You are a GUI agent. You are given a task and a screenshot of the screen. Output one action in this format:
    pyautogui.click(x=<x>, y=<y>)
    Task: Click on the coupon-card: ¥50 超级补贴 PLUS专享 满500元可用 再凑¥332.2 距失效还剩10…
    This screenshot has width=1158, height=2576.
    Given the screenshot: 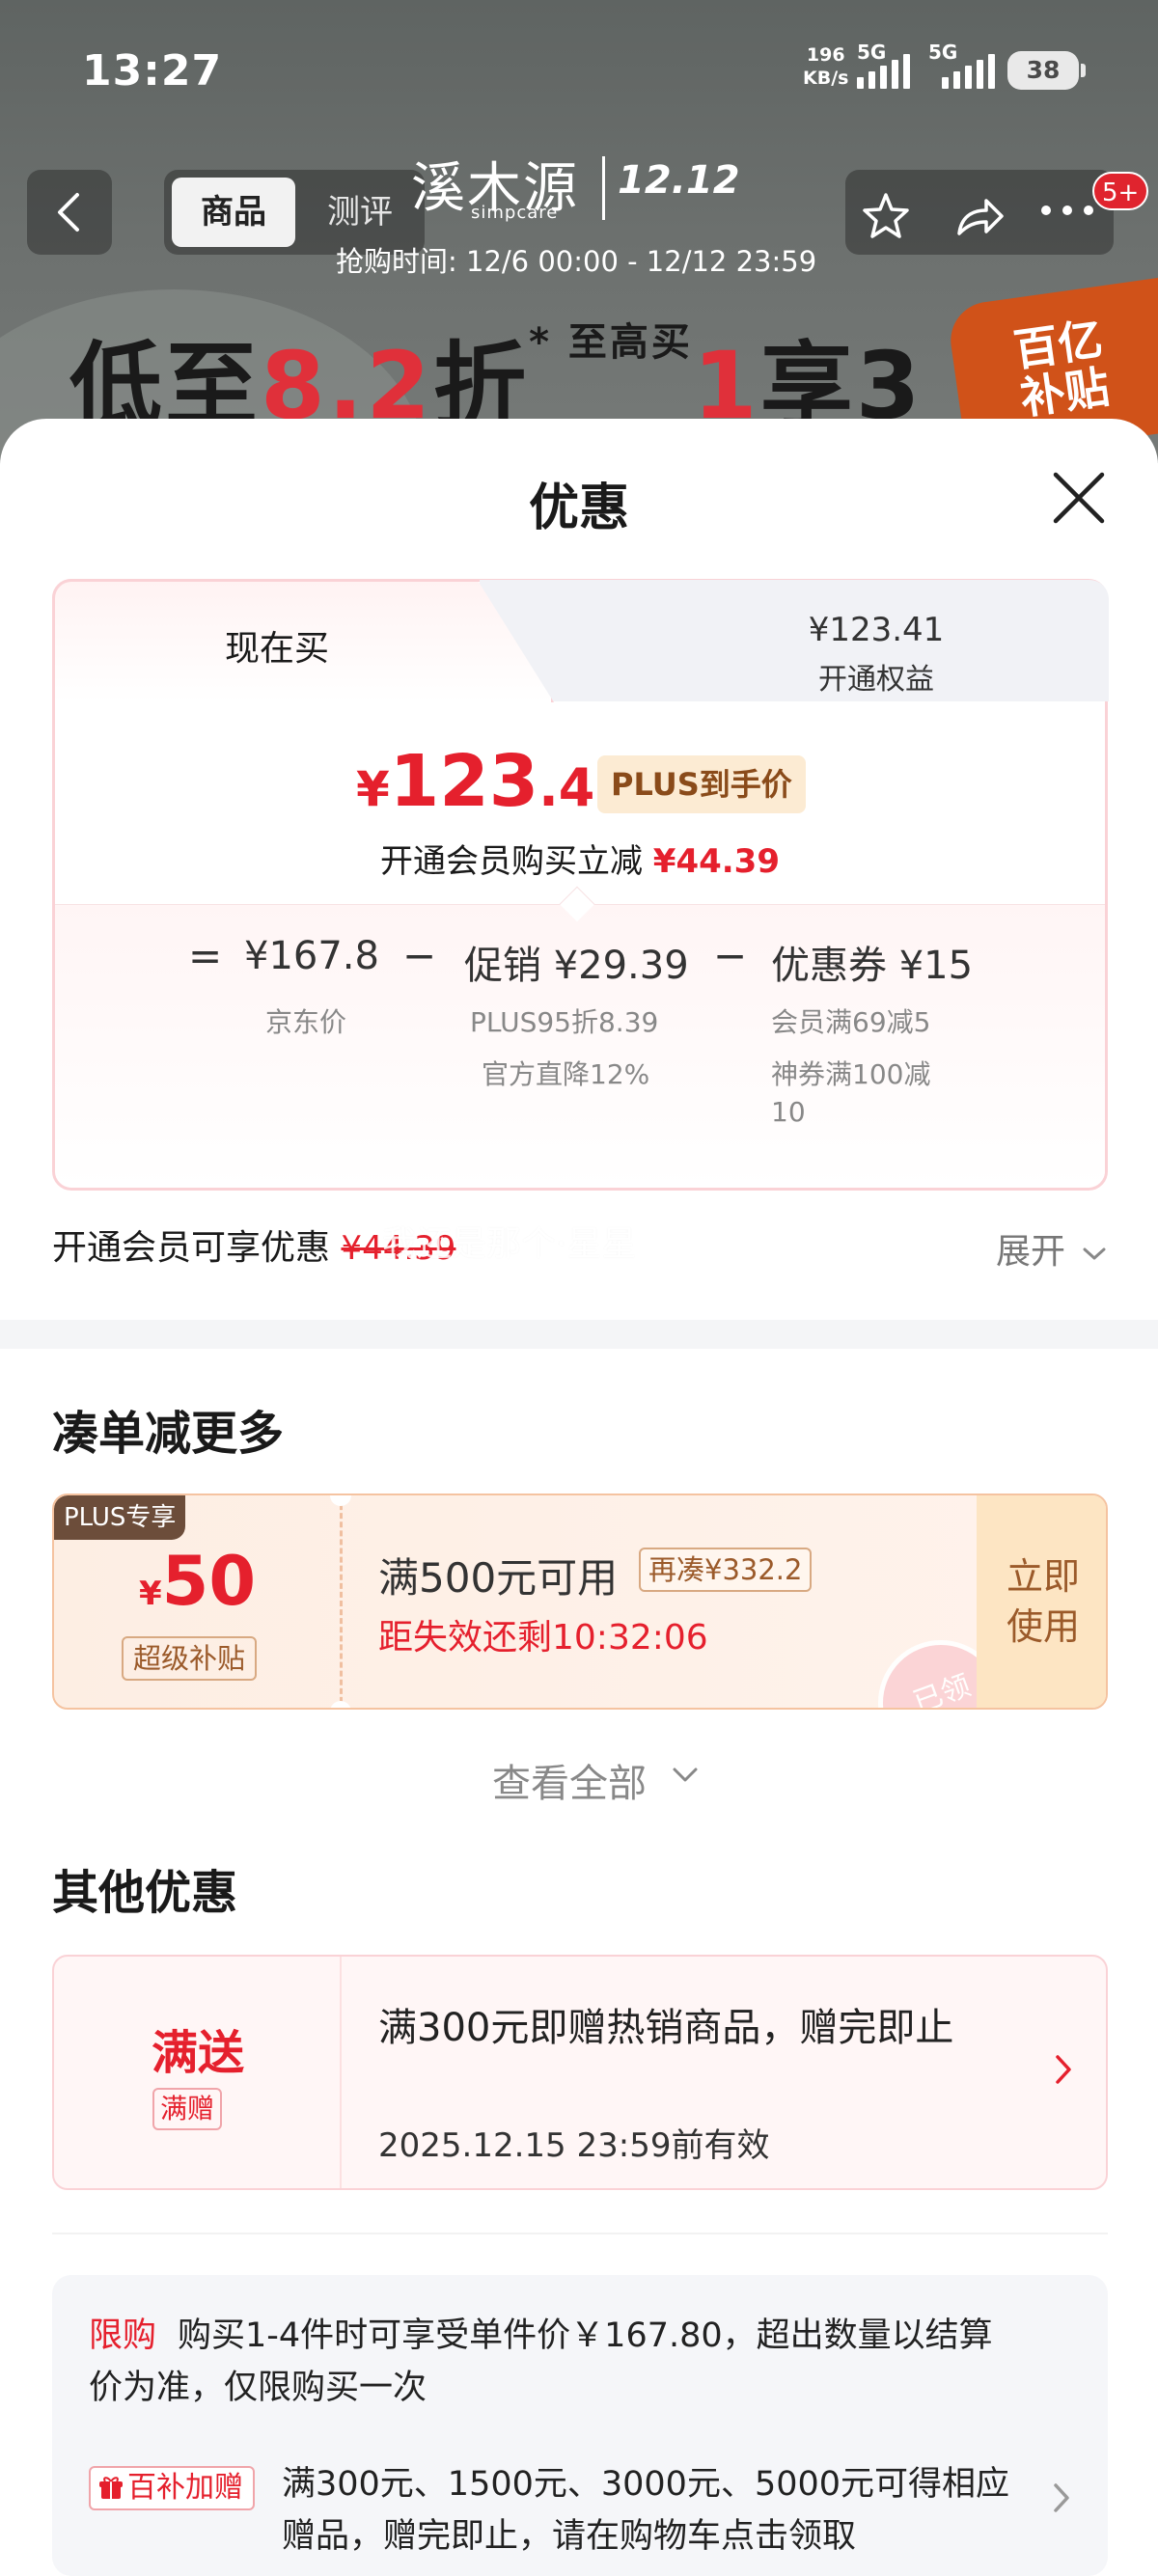 What is the action you would take?
    pyautogui.click(x=580, y=1602)
    